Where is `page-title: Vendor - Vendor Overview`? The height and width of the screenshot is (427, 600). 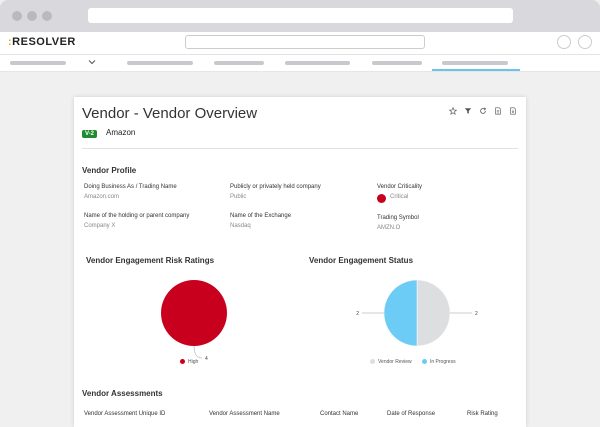 page-title: Vendor - Vendor Overview is located at coordinates (170, 113).